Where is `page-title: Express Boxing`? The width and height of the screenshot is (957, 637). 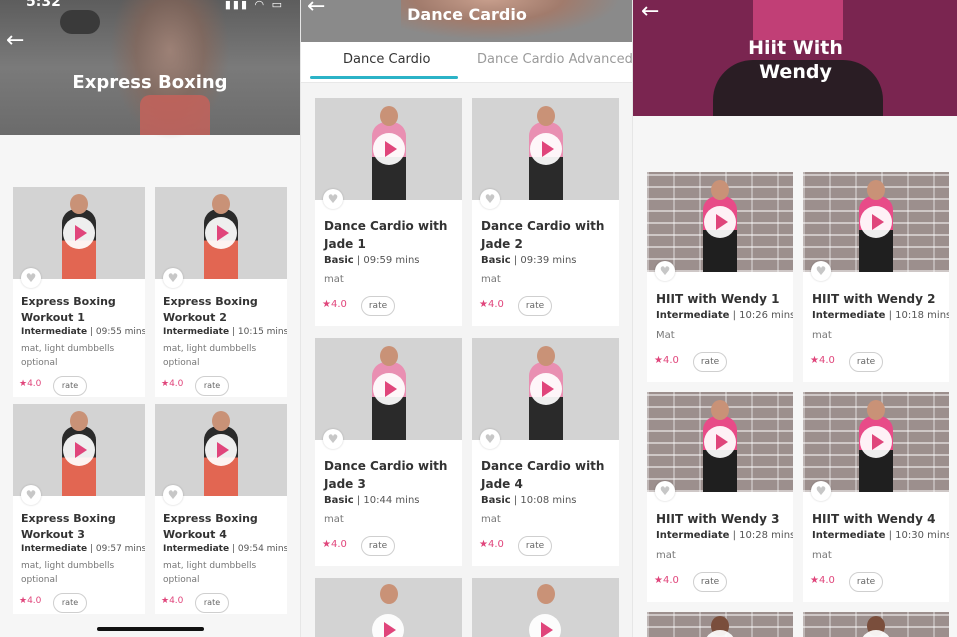 page-title: Express Boxing is located at coordinates (150, 82).